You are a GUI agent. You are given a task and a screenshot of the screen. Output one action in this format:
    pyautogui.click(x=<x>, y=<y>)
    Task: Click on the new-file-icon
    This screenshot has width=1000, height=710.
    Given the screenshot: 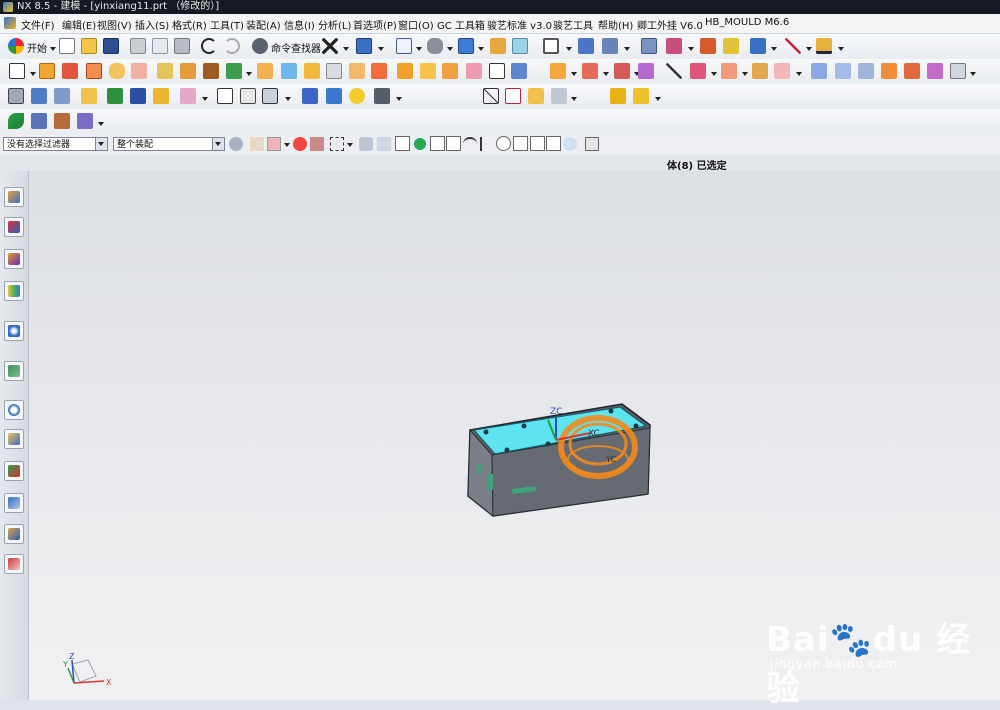 What is the action you would take?
    pyautogui.click(x=67, y=46)
    